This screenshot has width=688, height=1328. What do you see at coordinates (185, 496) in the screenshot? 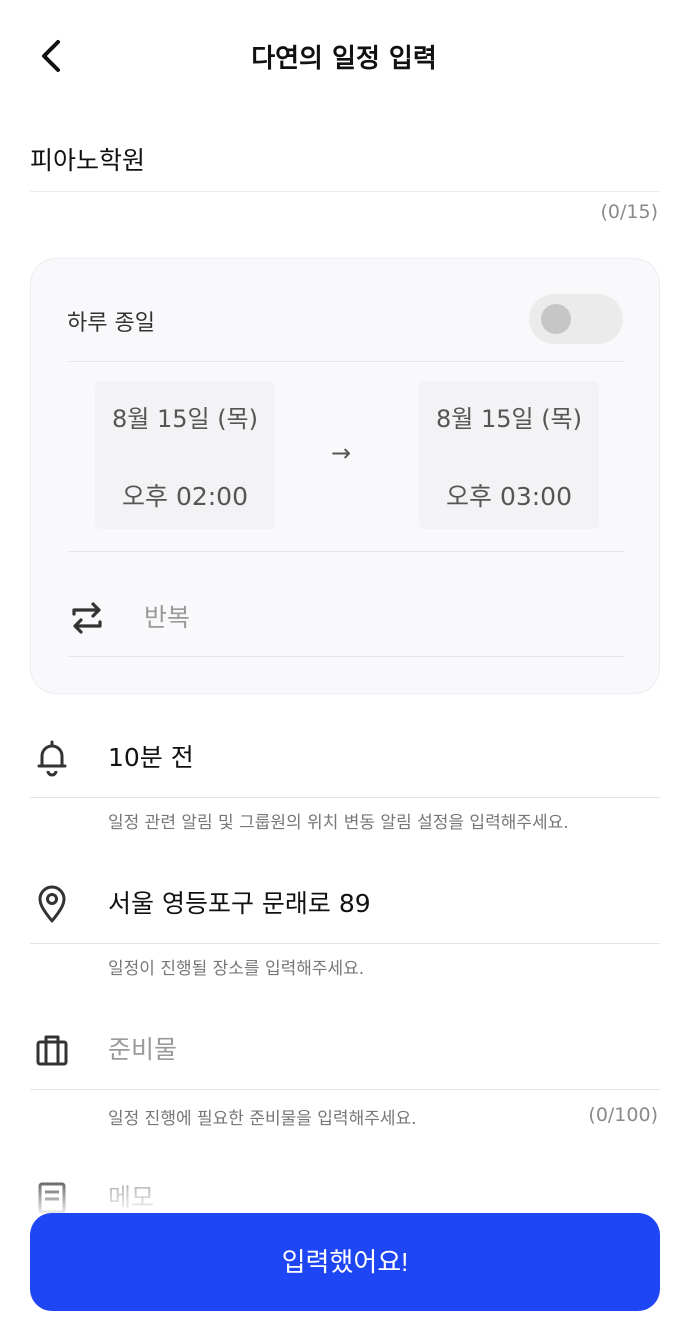
I see `start-time: 오후 02:00` at bounding box center [185, 496].